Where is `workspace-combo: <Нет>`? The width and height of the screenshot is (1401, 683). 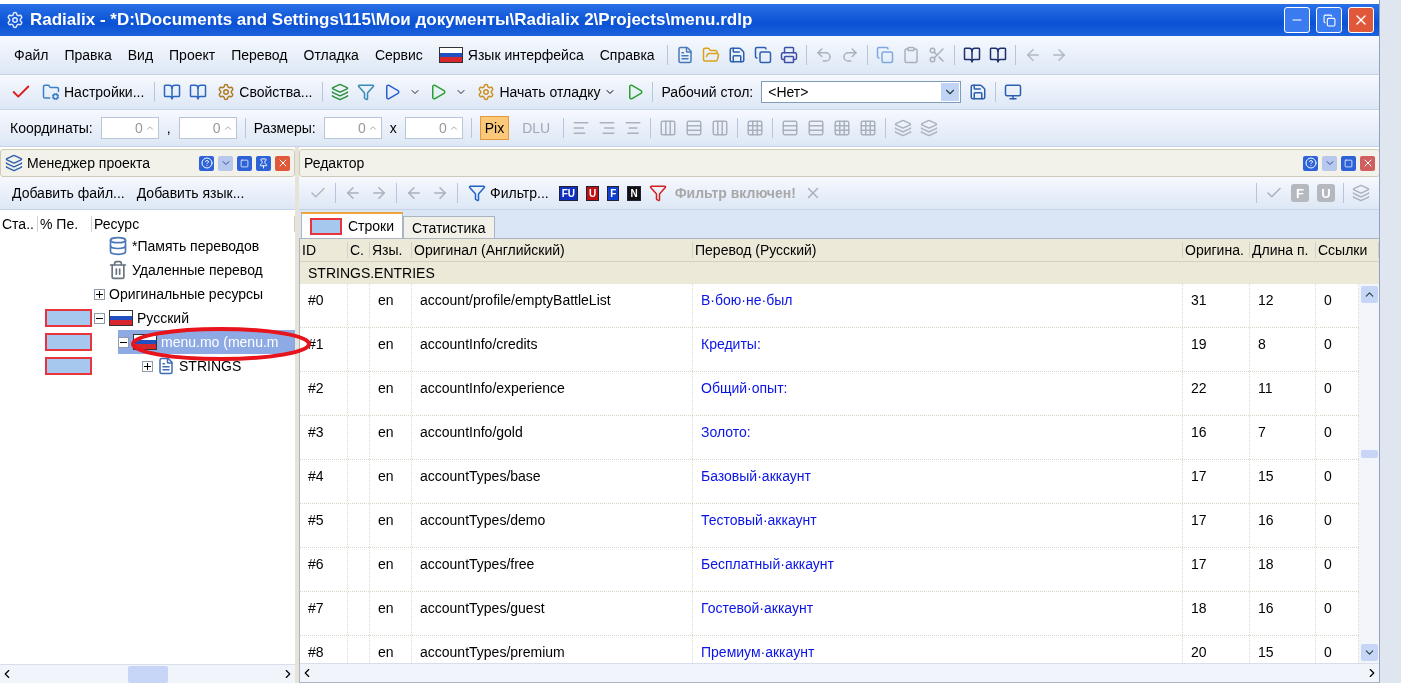
workspace-combo: <Нет> is located at coordinates (861, 92).